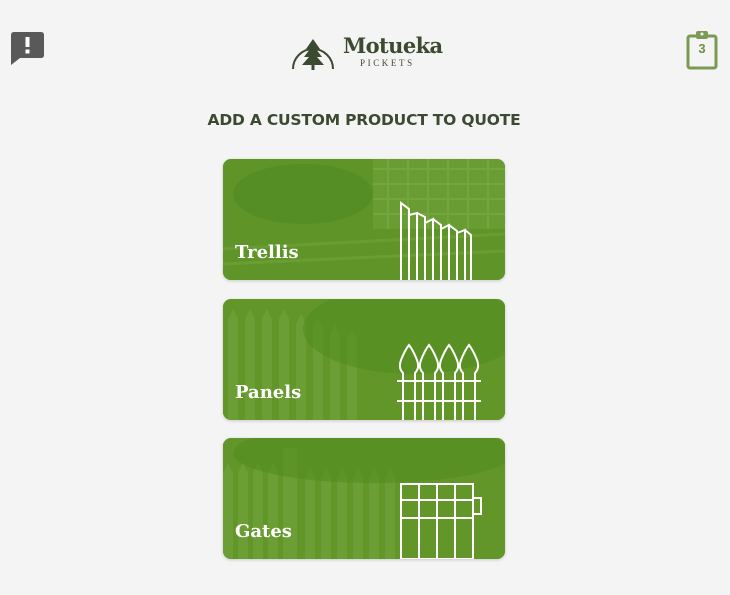  I want to click on brand-logo: Motueka PICKETS, so click(366, 52).